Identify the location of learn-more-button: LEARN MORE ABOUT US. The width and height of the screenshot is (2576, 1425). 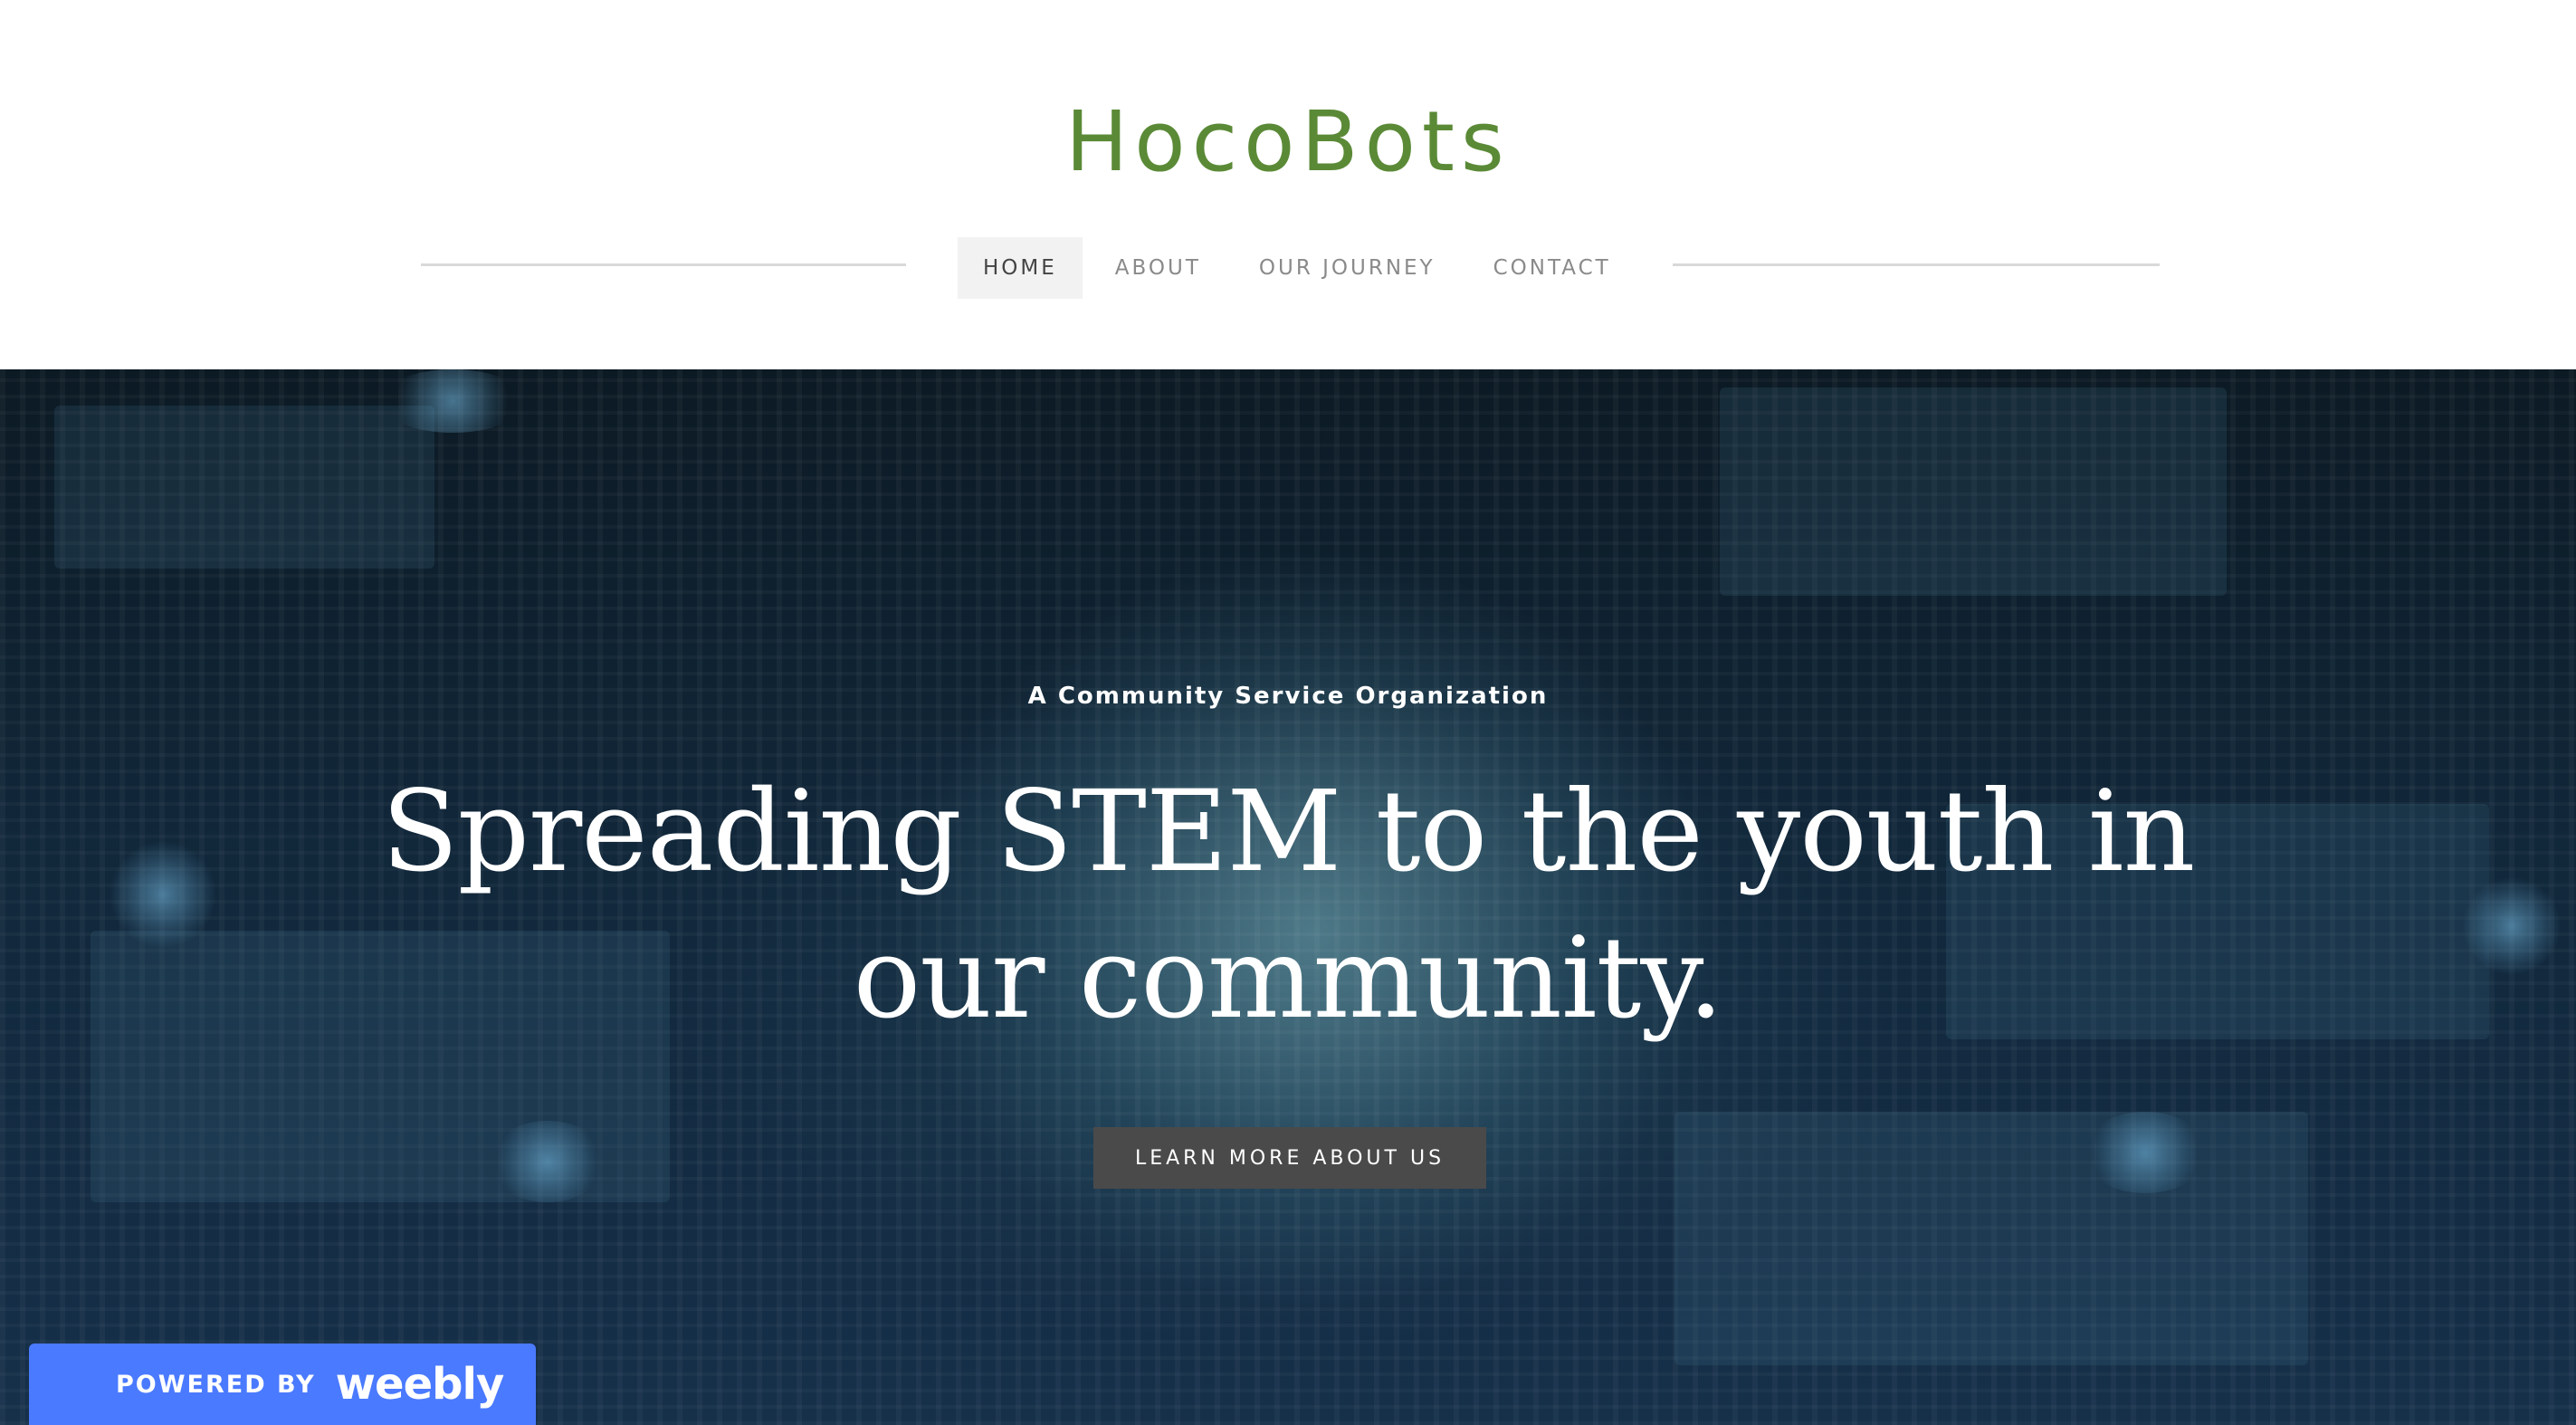
(1289, 1158).